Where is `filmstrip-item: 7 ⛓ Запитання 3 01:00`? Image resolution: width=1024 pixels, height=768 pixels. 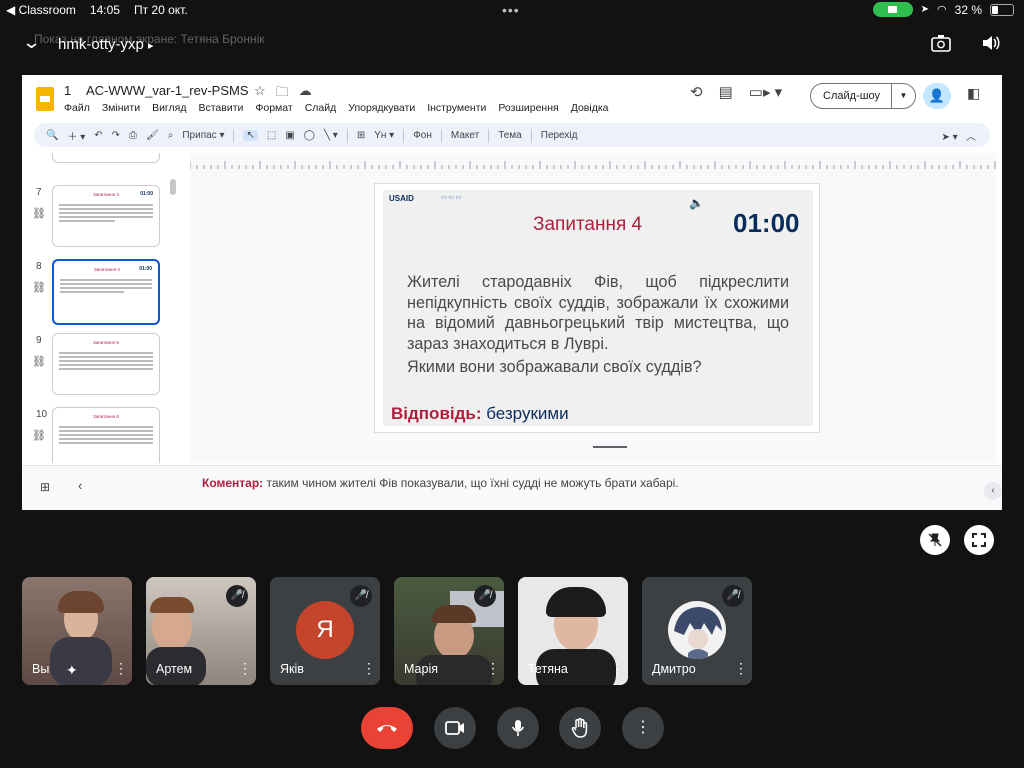 filmstrip-item: 7 ⛓ Запитання 3 01:00 is located at coordinates (97, 219).